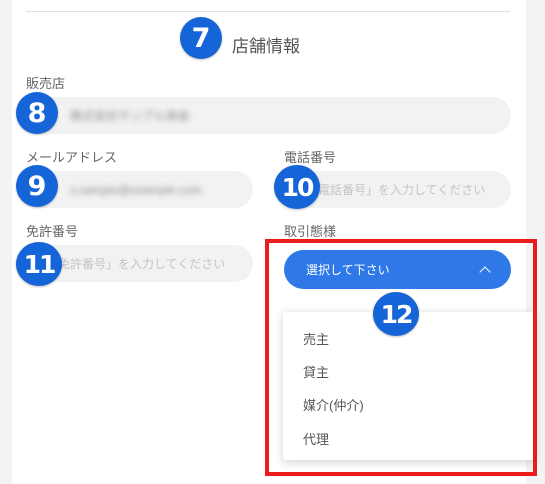  Describe the element at coordinates (37, 186) in the screenshot. I see `step-marker-9: 9` at that location.